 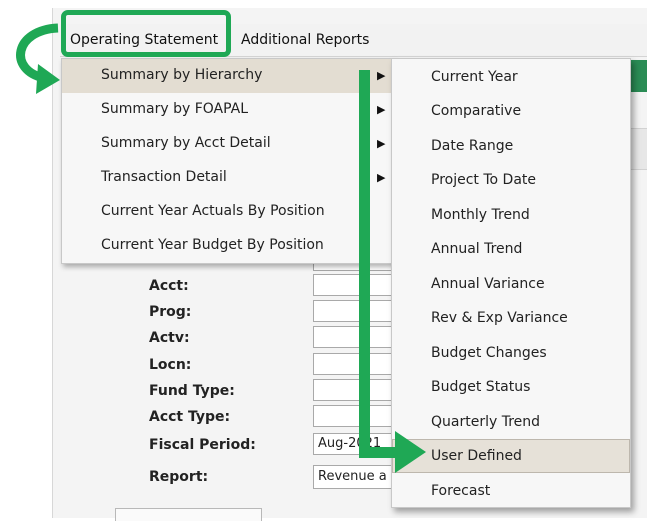 What do you see at coordinates (48, 79) in the screenshot?
I see `curved-arrow-head-icon` at bounding box center [48, 79].